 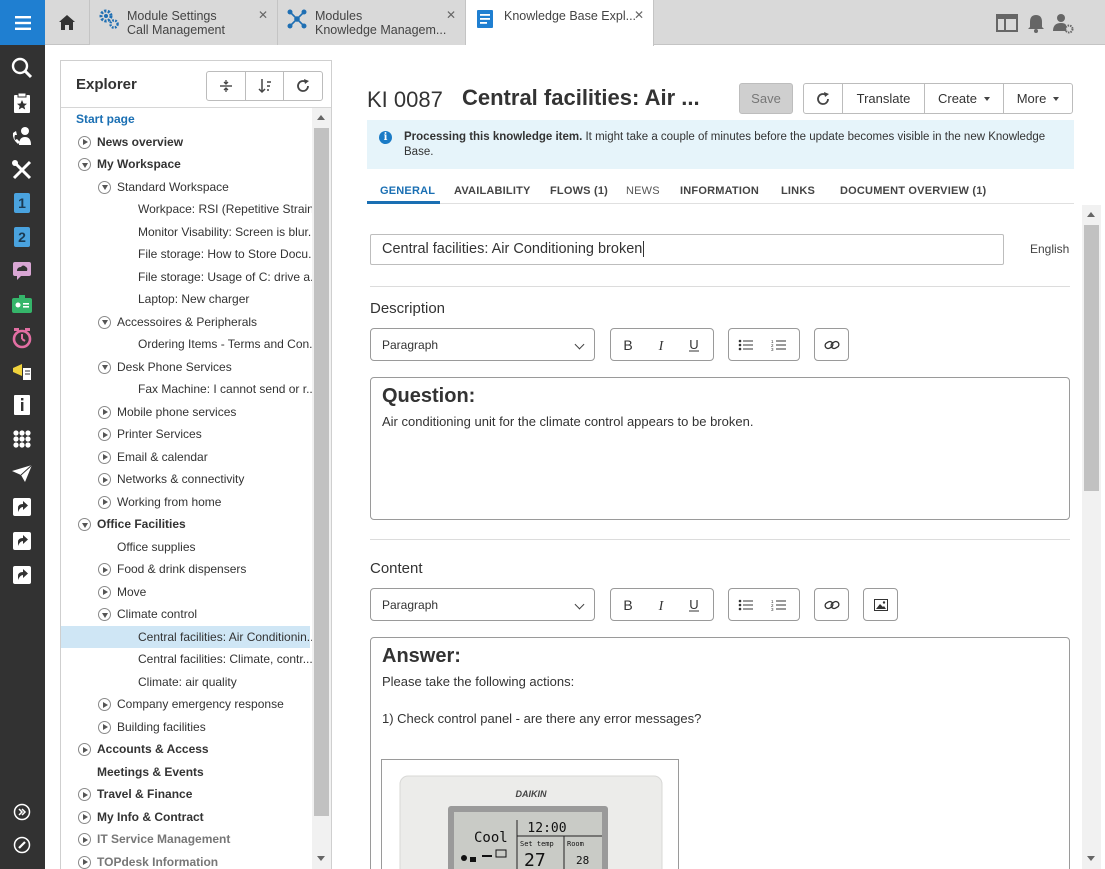 I want to click on tools-icon, so click(x=22, y=170).